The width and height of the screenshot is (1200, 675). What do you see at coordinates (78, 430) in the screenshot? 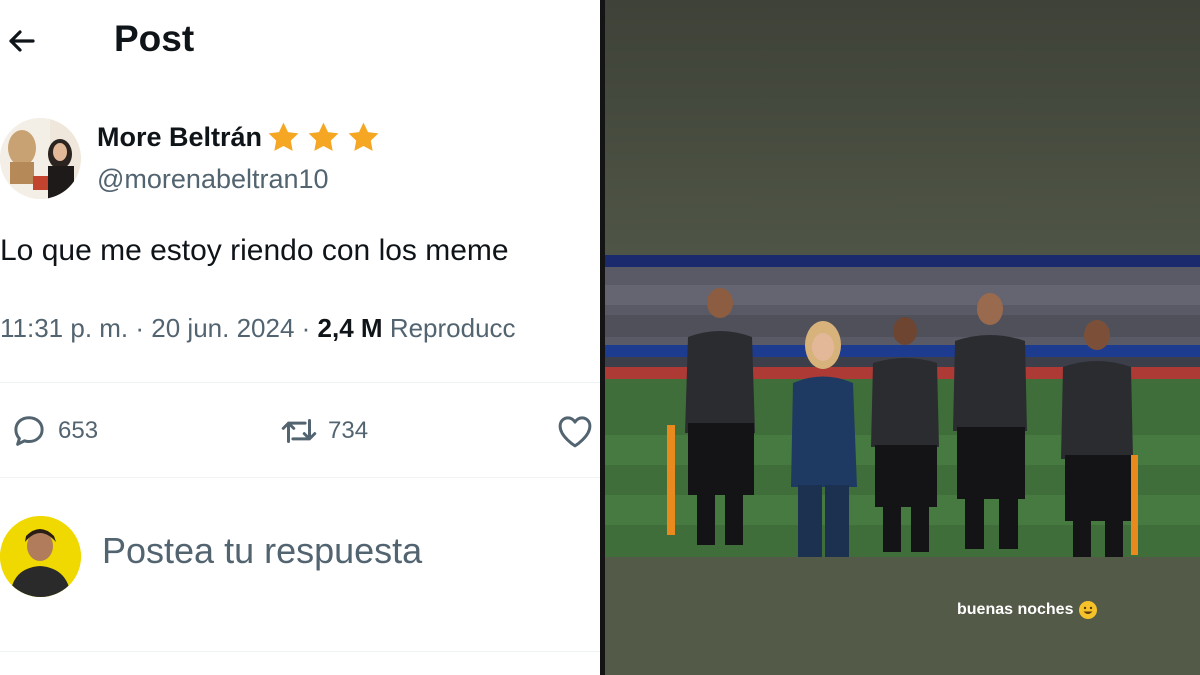
I see `reply-count: 653` at bounding box center [78, 430].